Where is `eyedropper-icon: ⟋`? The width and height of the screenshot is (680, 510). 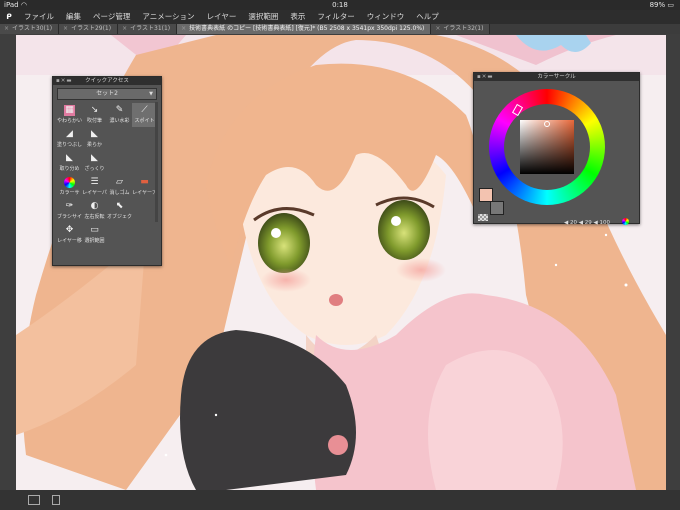
eyedropper-icon: ⟋ is located at coordinates (144, 110).